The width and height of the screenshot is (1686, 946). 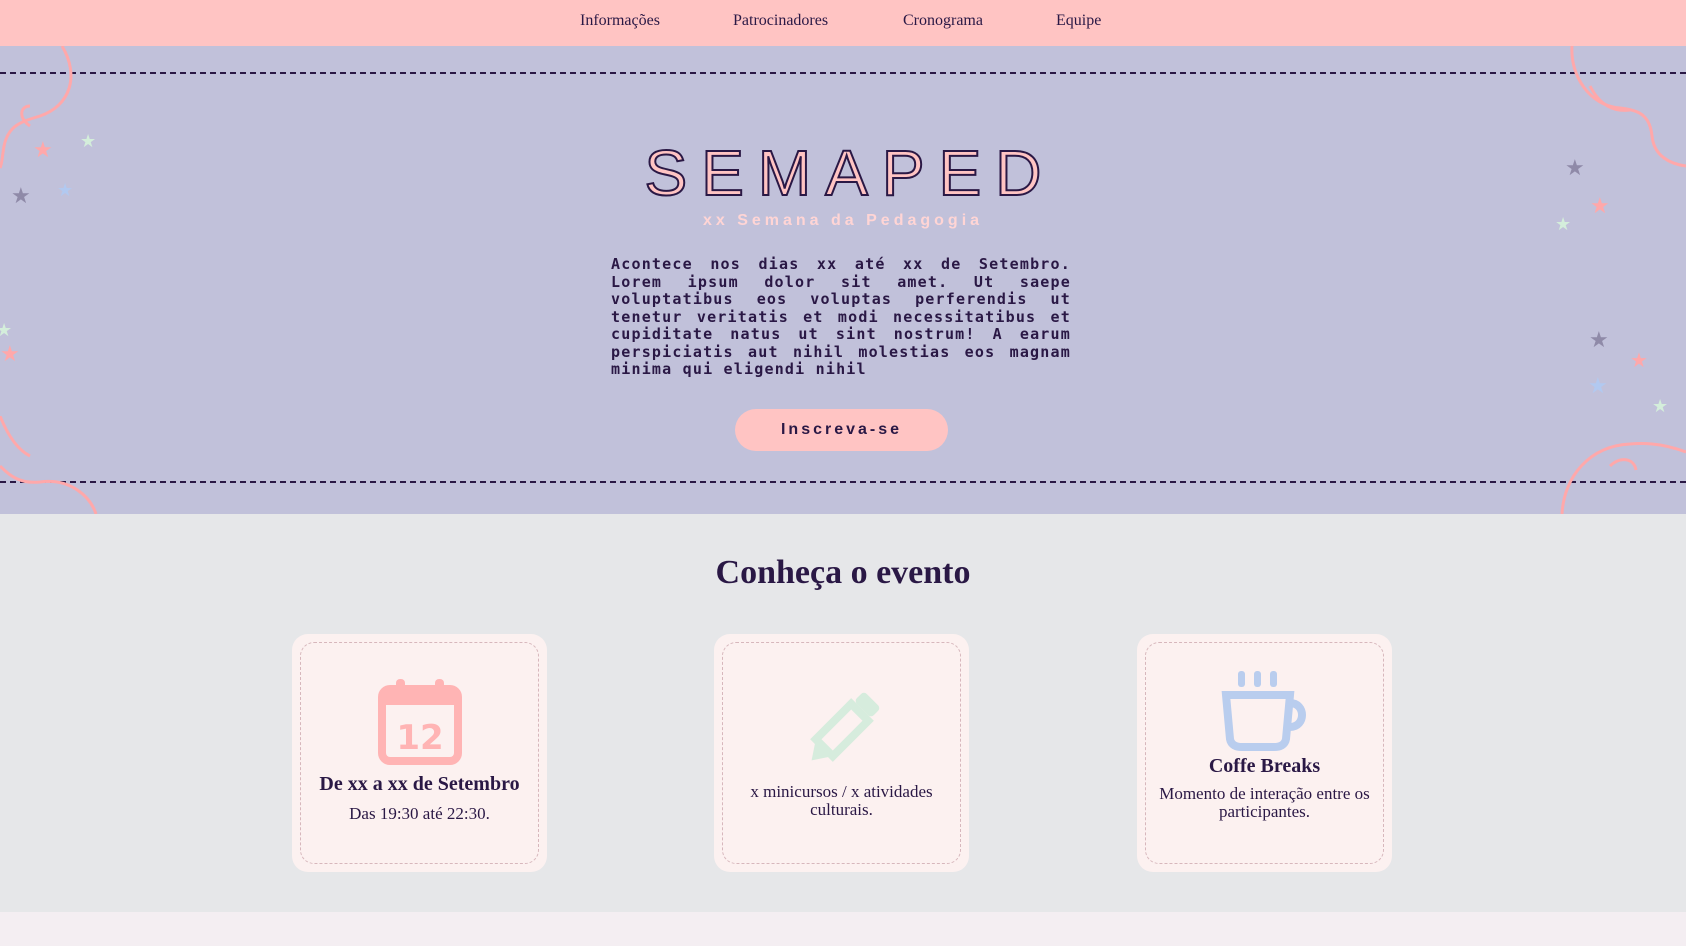 I want to click on nav-item-equipe: Equipe, so click(x=1078, y=21).